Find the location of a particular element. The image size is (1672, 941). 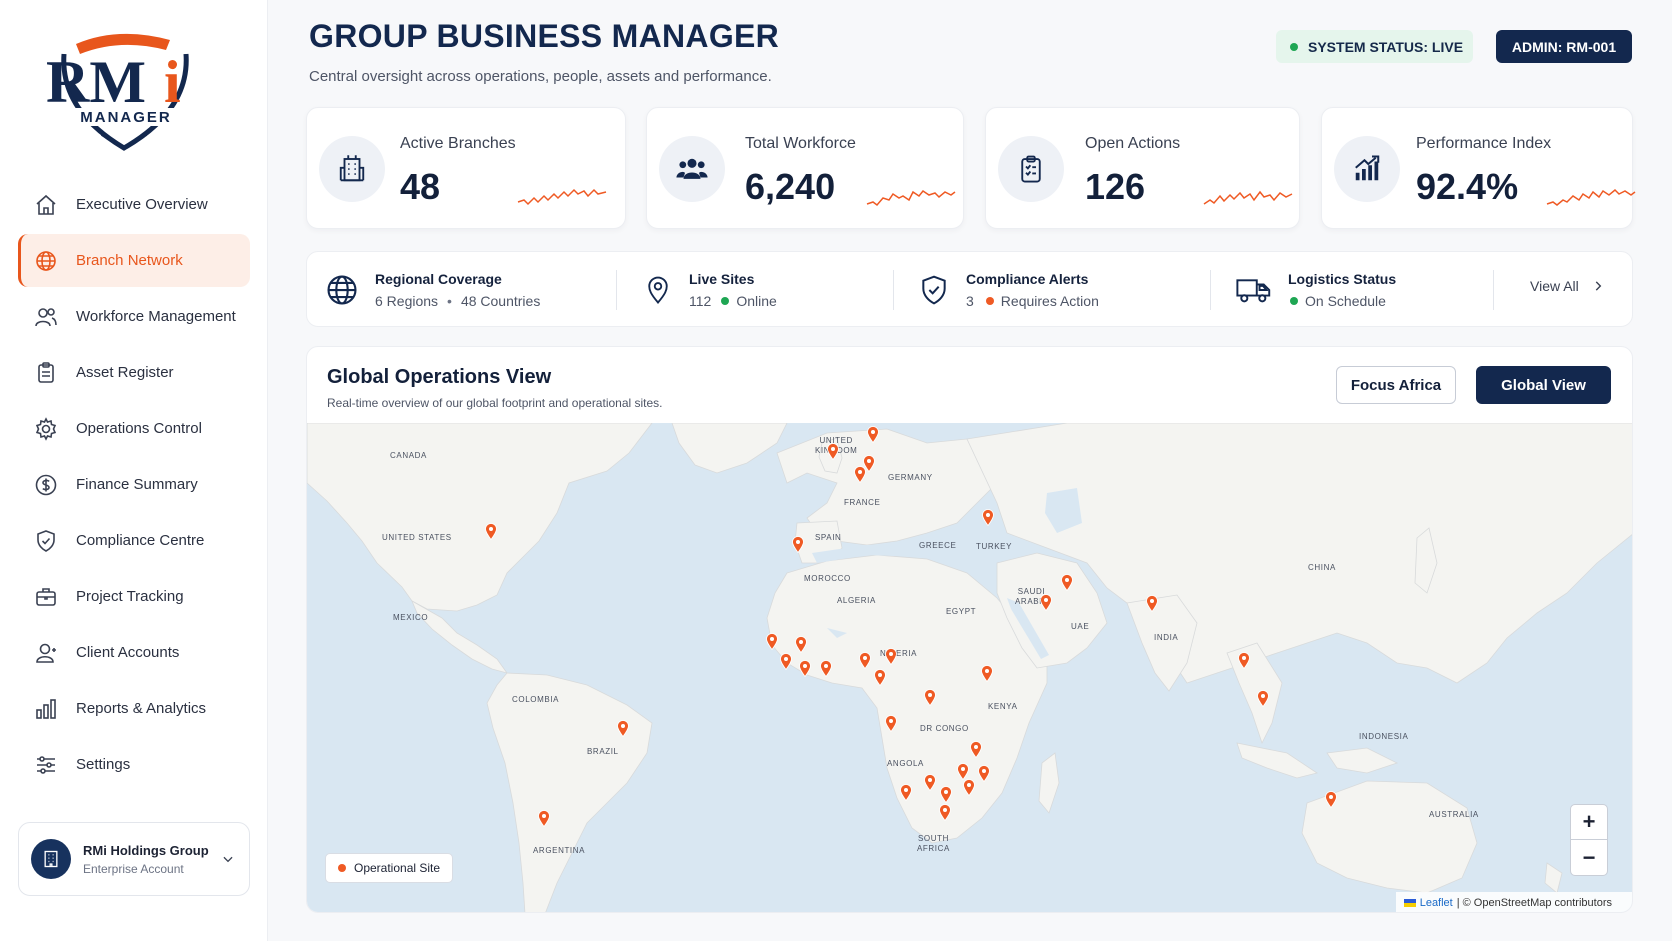

live-sites: Live Sites 112 Online is located at coordinates (710, 290).